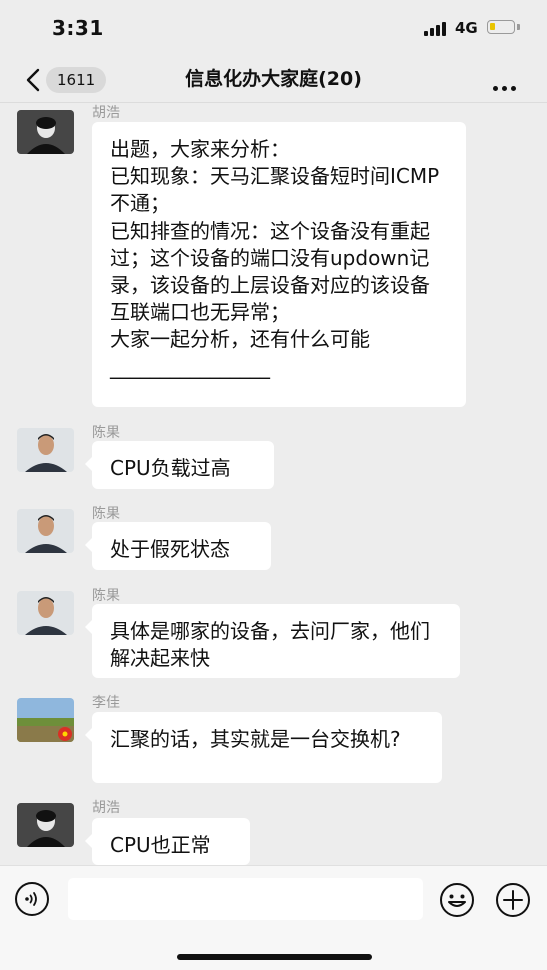 The image size is (547, 970). I want to click on voice-icon, so click(32, 899).